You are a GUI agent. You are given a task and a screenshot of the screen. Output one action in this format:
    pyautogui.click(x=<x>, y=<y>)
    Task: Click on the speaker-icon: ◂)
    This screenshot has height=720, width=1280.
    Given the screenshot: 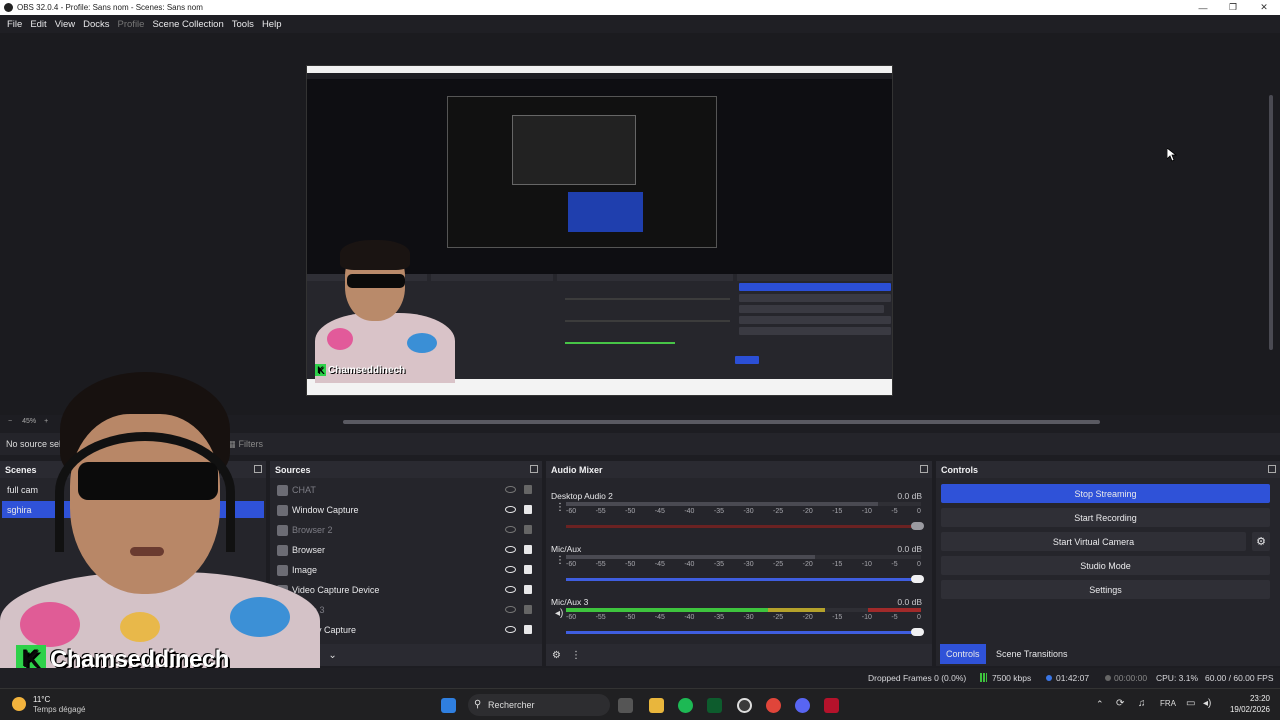 What is the action you would take?
    pyautogui.click(x=559, y=614)
    